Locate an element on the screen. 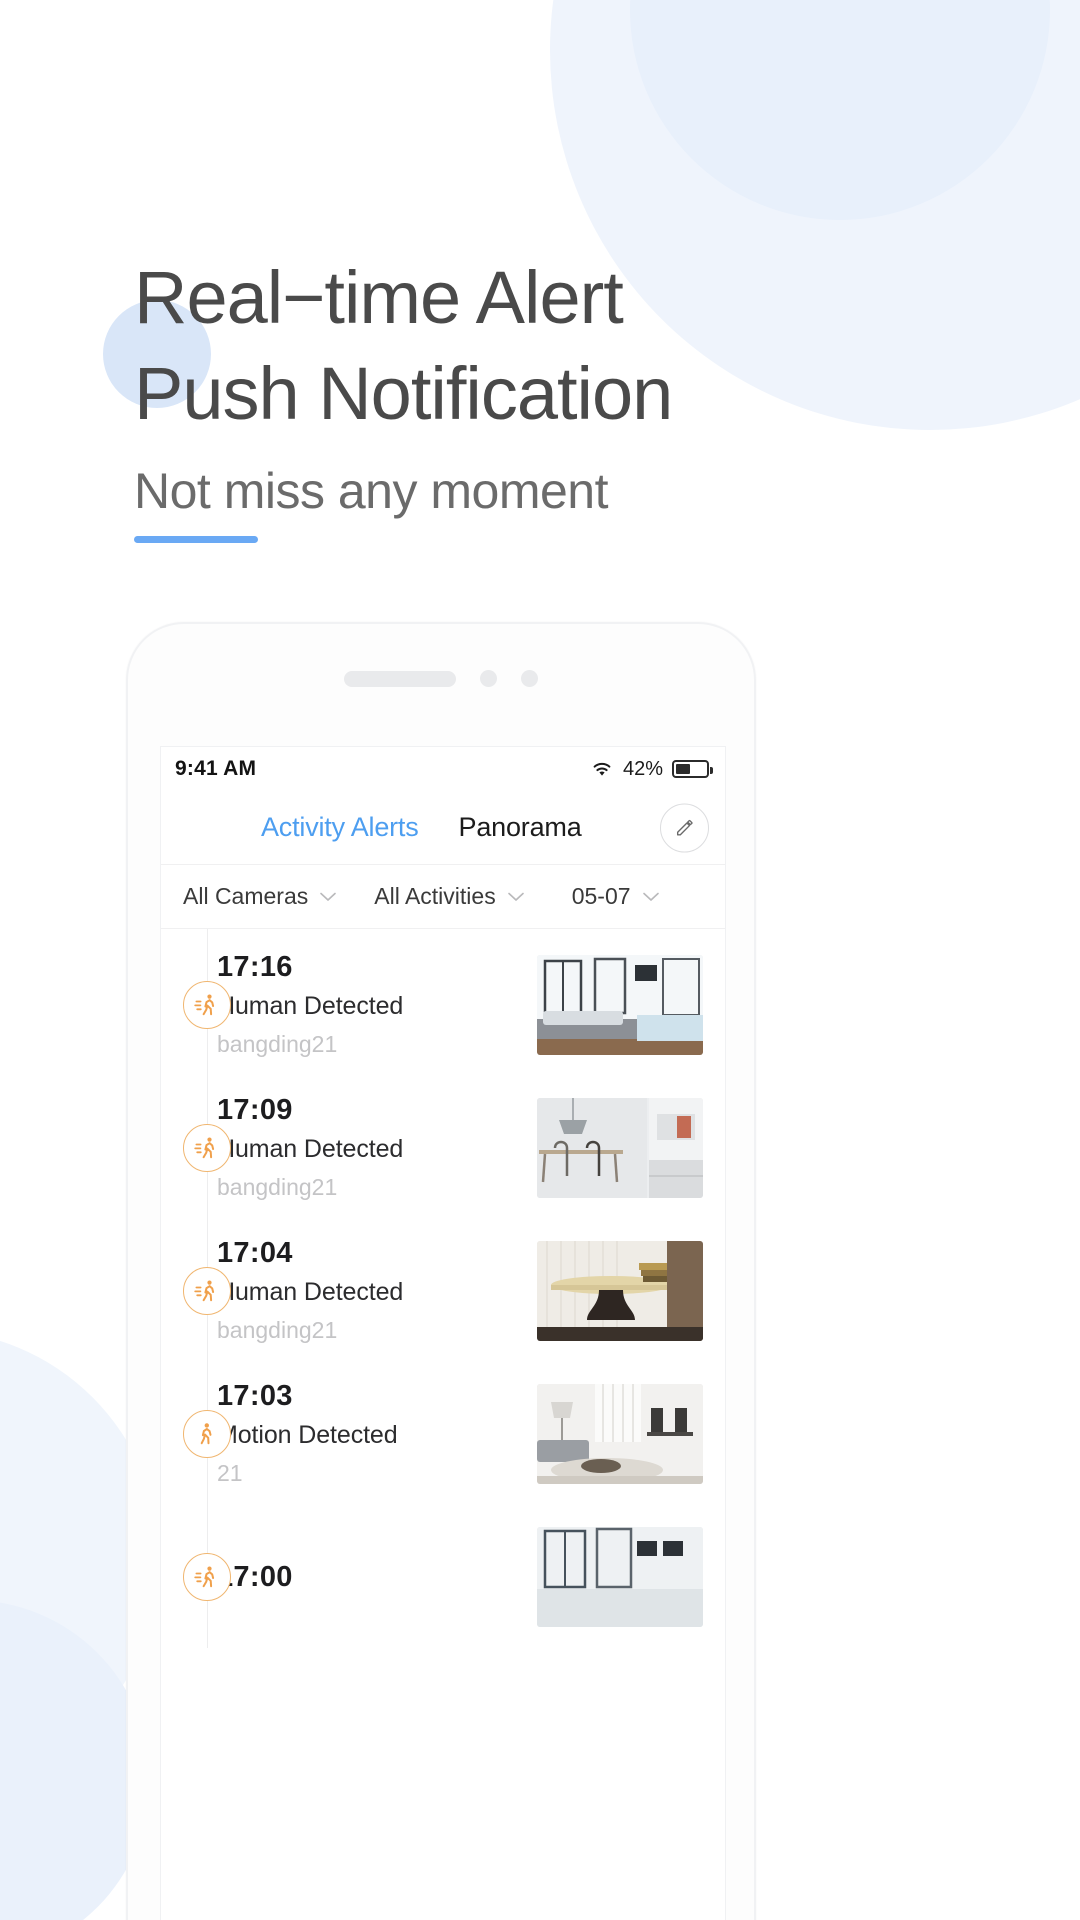  list-item: 17:00 is located at coordinates (443, 1576).